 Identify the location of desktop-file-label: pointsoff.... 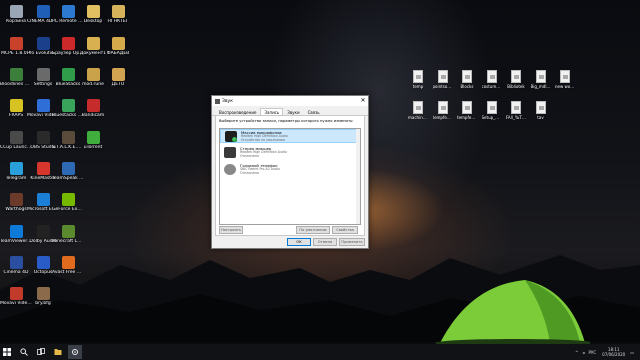
(442, 86).